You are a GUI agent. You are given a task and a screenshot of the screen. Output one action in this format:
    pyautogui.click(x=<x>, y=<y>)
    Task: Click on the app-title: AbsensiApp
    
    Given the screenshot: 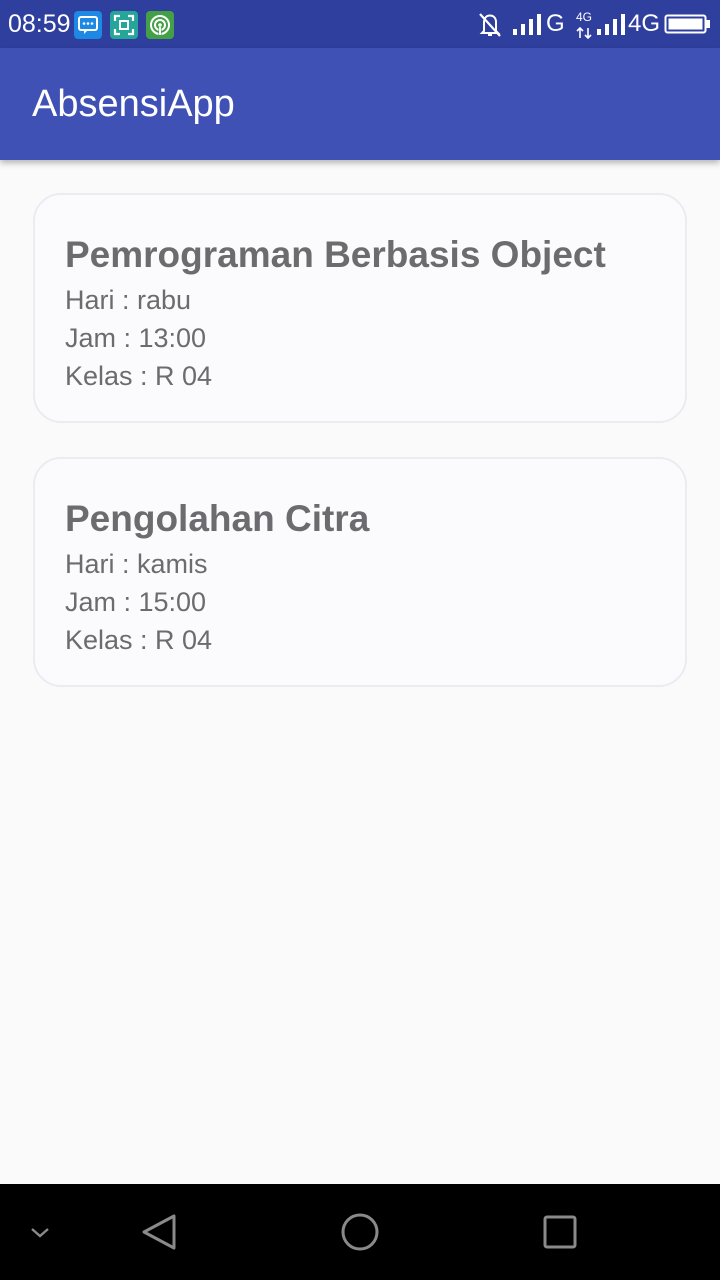 What is the action you would take?
    pyautogui.click(x=133, y=104)
    